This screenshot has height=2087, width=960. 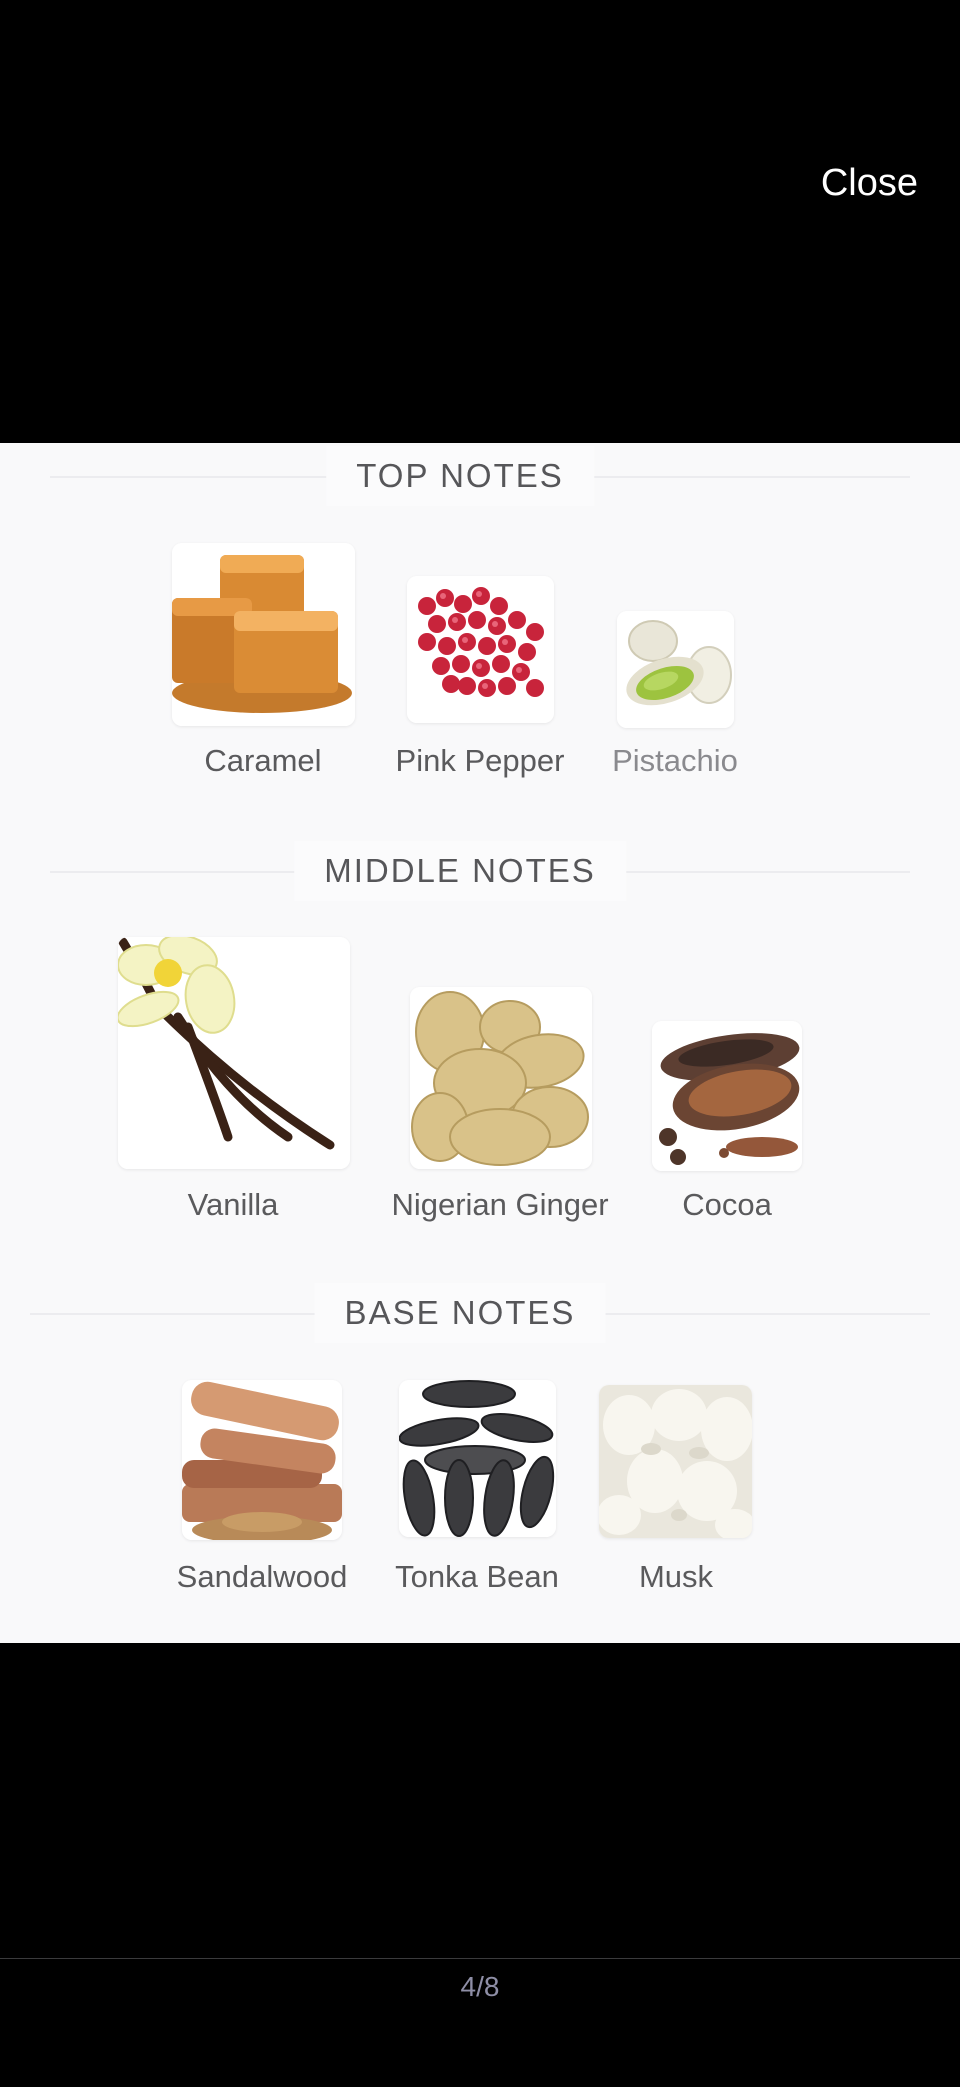 What do you see at coordinates (460, 871) in the screenshot?
I see `section-title: MIDDLE NOTES` at bounding box center [460, 871].